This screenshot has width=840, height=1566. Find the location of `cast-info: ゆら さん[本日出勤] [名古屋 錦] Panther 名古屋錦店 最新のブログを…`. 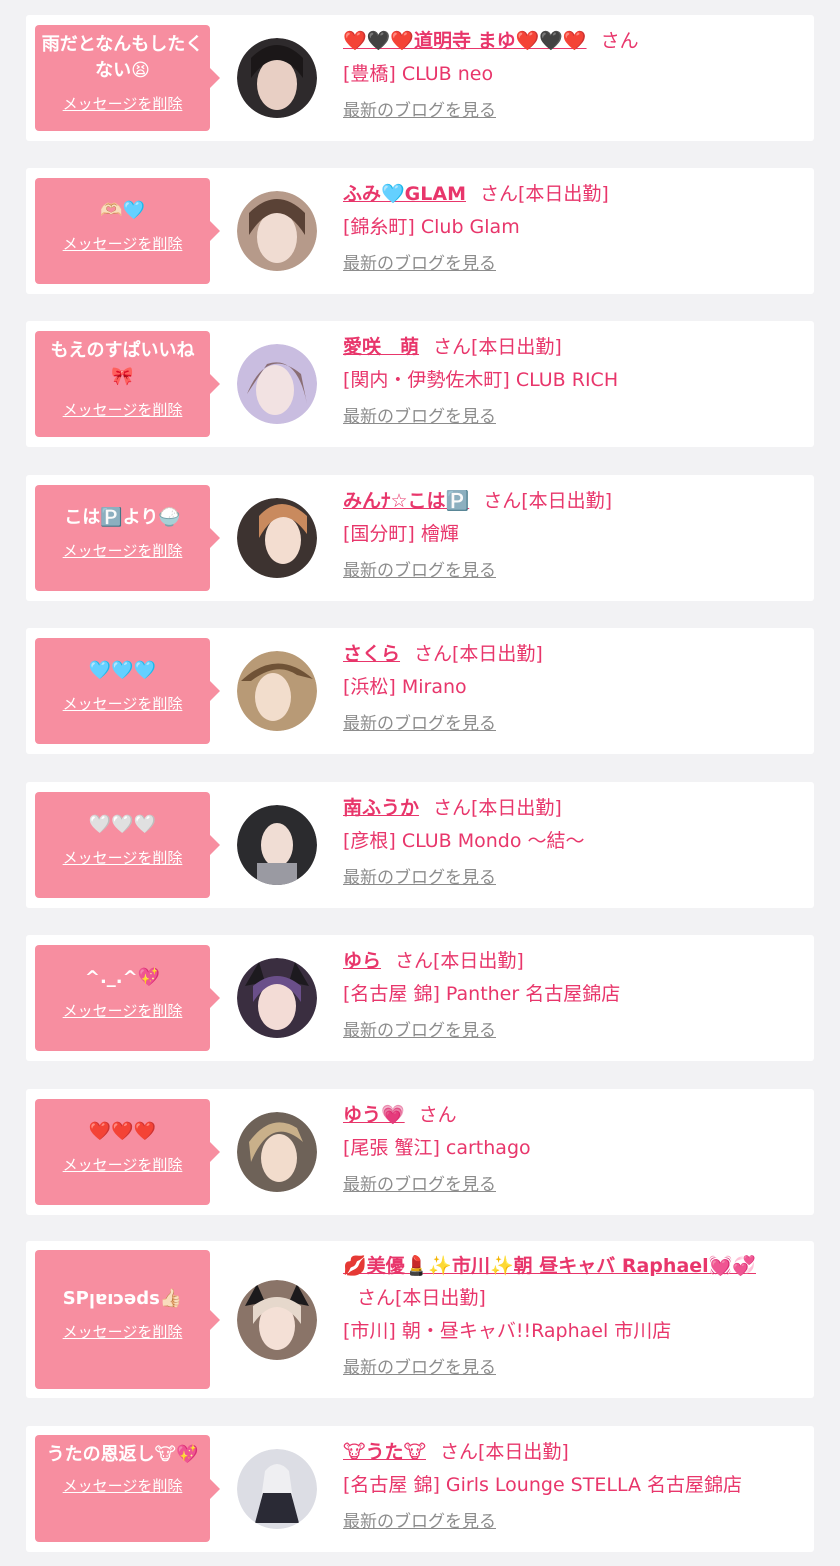

cast-info: ゆら さん[本日出勤] [名古屋 錦] Panther 名古屋錦店 最新のブログを… is located at coordinates (568, 995).